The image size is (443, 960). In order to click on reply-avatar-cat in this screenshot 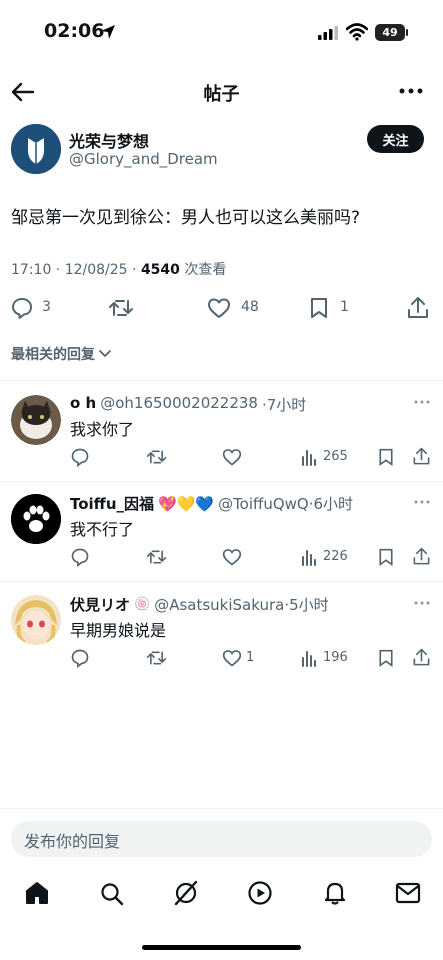, I will do `click(36, 420)`.